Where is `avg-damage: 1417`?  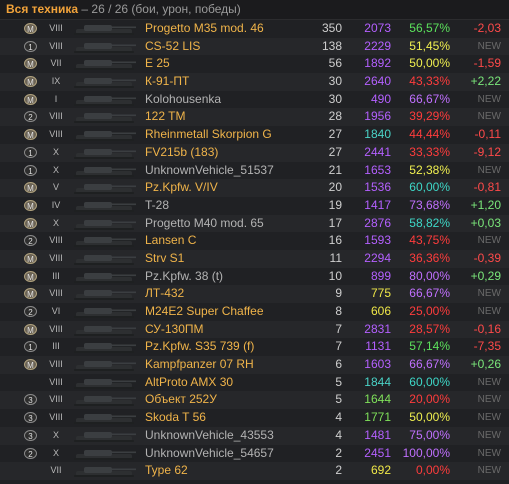 avg-damage: 1417 is located at coordinates (377, 204).